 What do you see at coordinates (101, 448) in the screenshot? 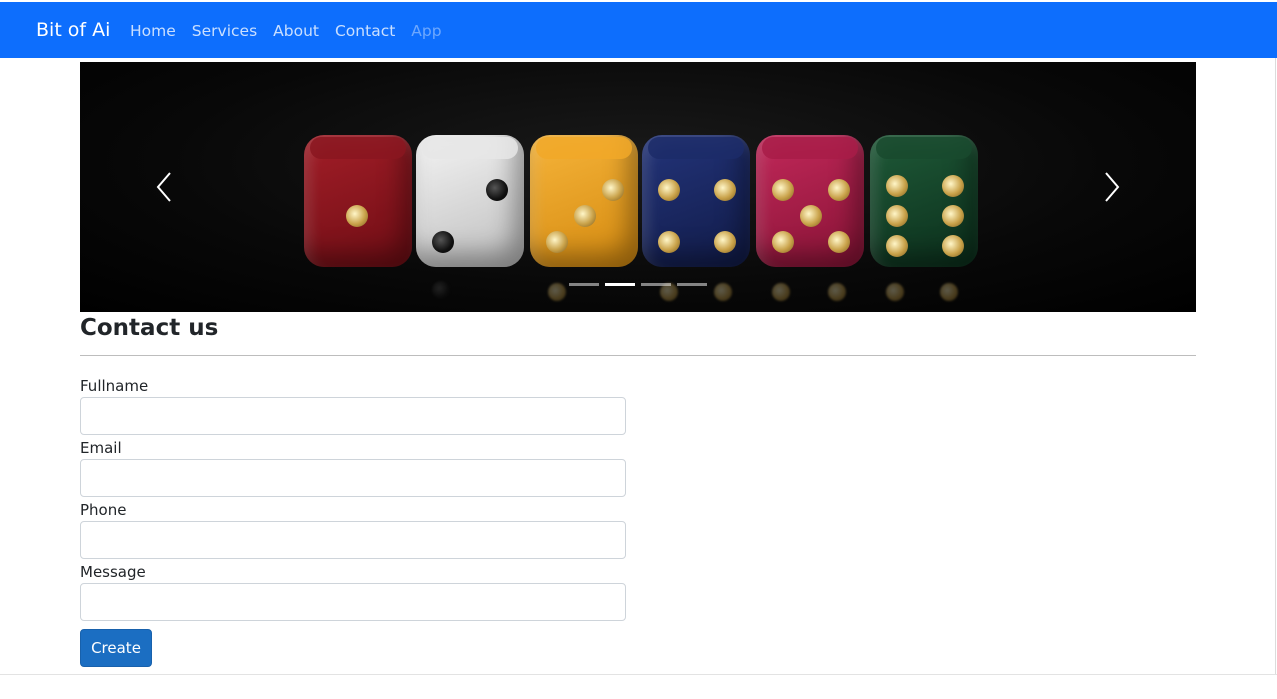
I see `email-label: Email` at bounding box center [101, 448].